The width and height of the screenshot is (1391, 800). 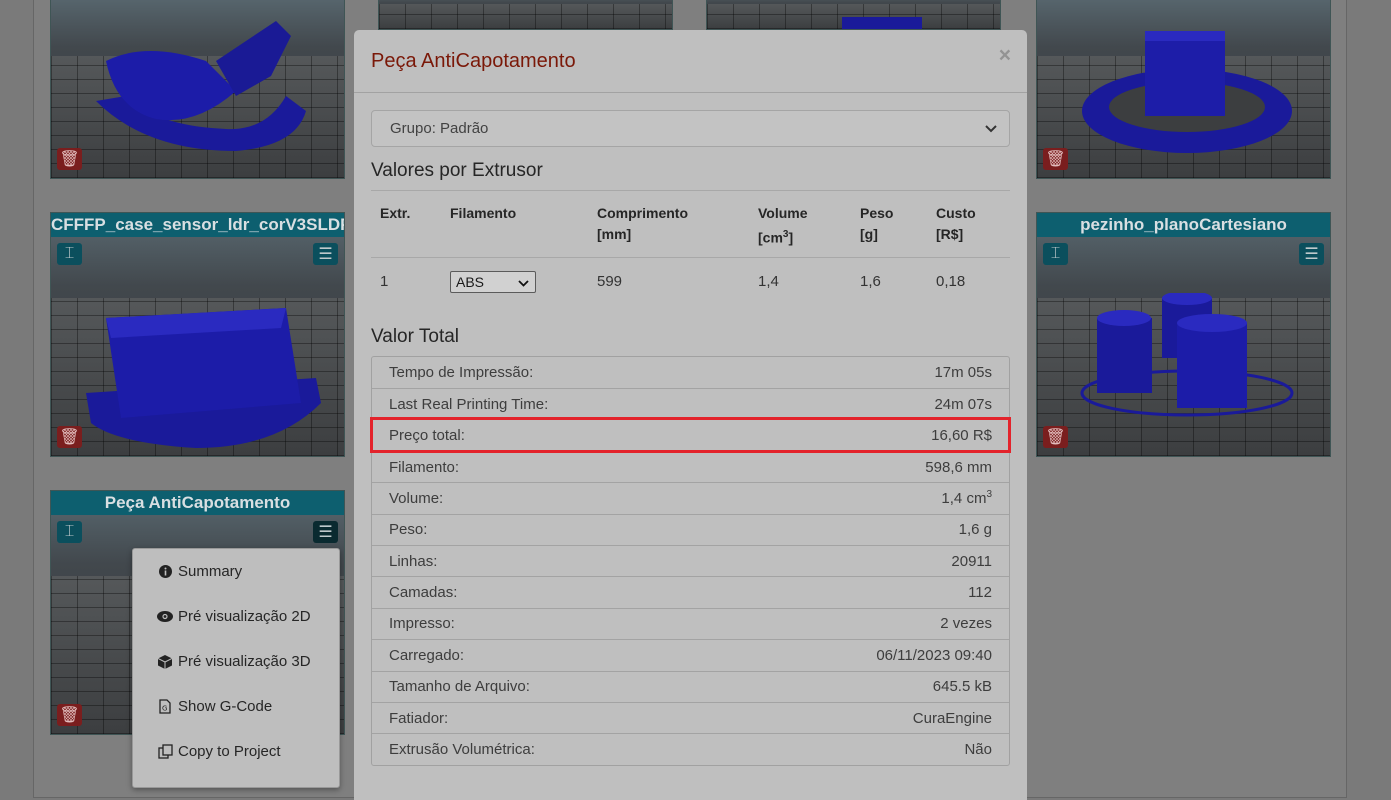 What do you see at coordinates (470, 281) in the screenshot?
I see `filament-select-value: ABS` at bounding box center [470, 281].